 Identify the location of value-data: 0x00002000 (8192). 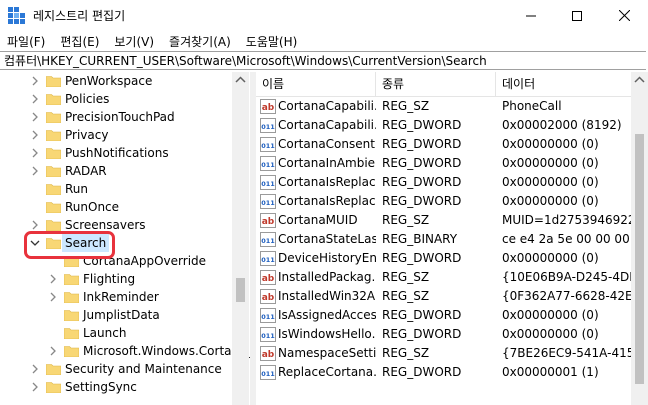
(562, 125).